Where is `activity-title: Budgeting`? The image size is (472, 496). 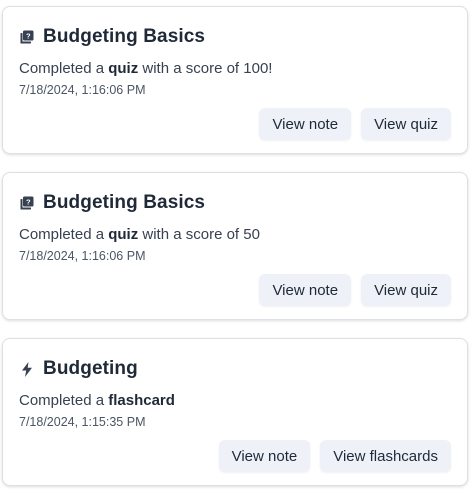
activity-title: Budgeting is located at coordinates (90, 368).